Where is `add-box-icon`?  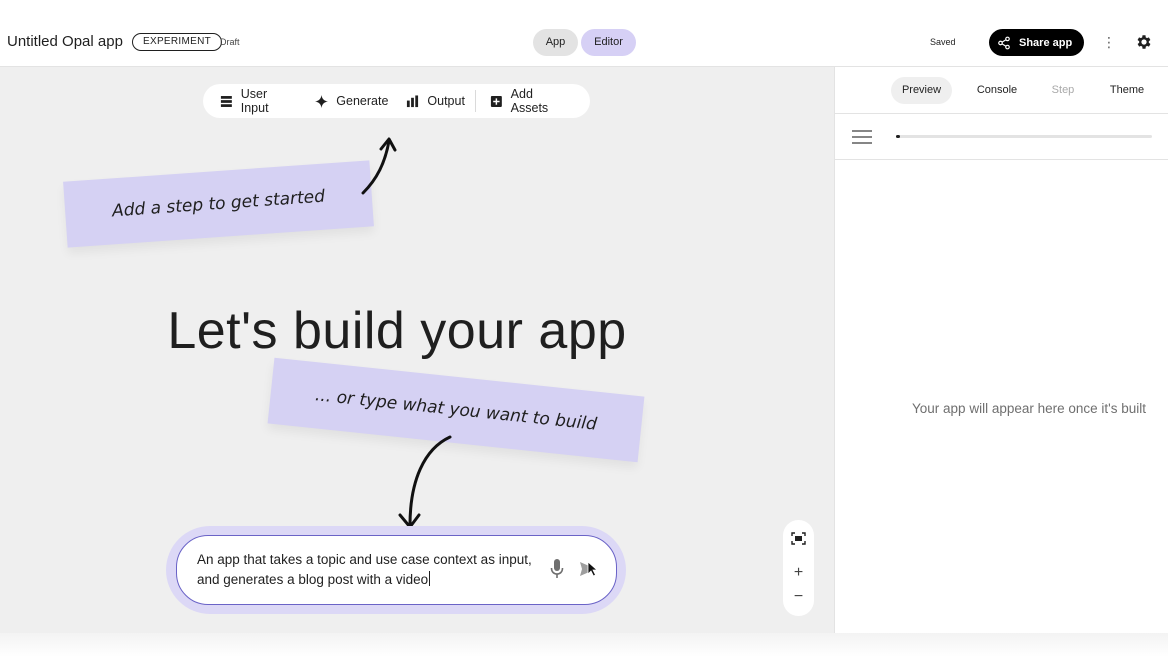 add-box-icon is located at coordinates (496, 101).